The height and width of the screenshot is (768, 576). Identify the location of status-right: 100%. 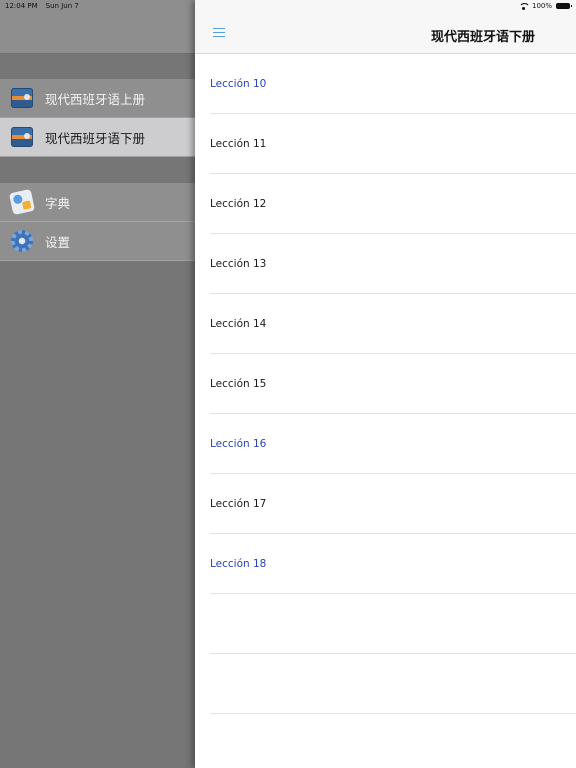
(545, 6).